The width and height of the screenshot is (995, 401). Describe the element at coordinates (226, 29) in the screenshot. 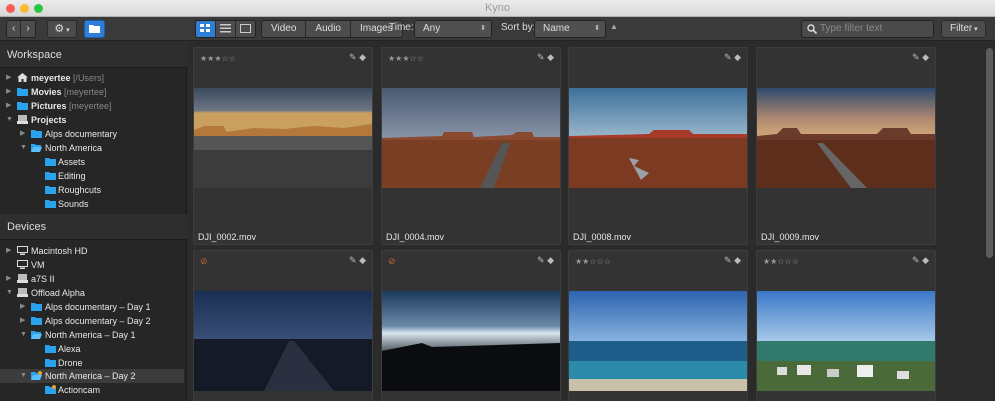

I see `list-view-button` at that location.